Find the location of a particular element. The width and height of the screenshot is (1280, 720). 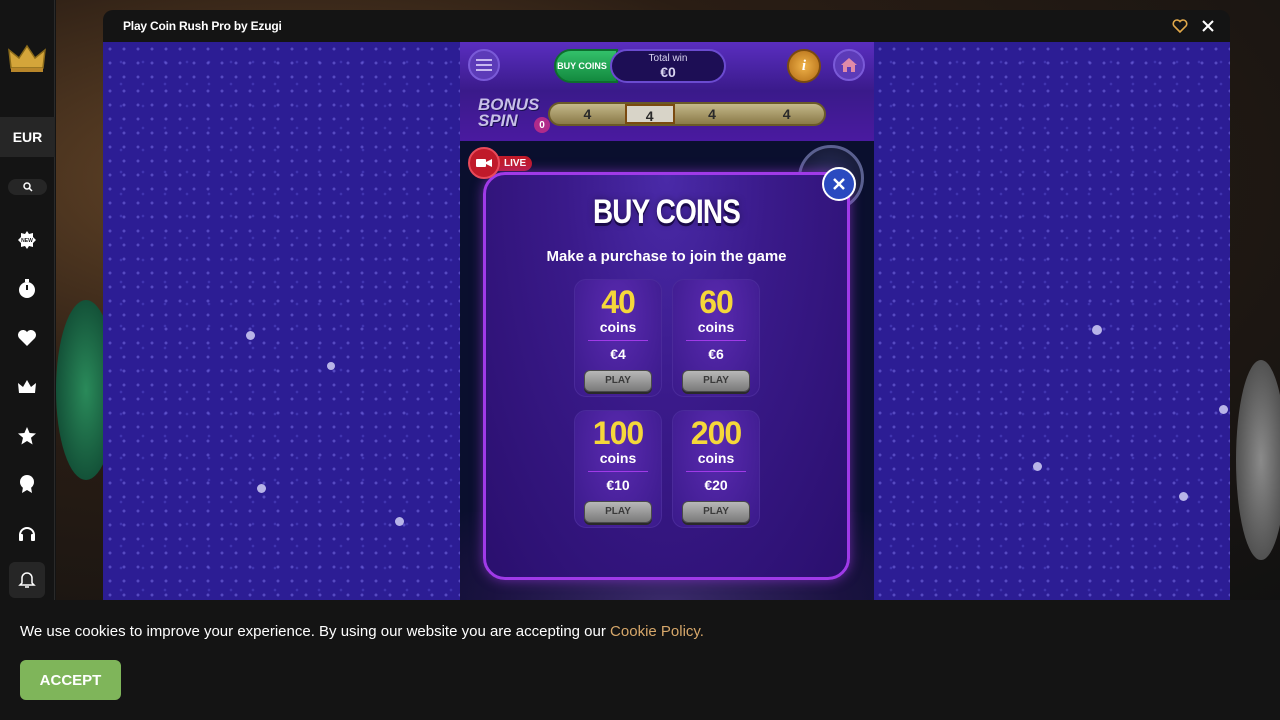

coin-offer-100: 100 coins €10 PLAY is located at coordinates (618, 469).